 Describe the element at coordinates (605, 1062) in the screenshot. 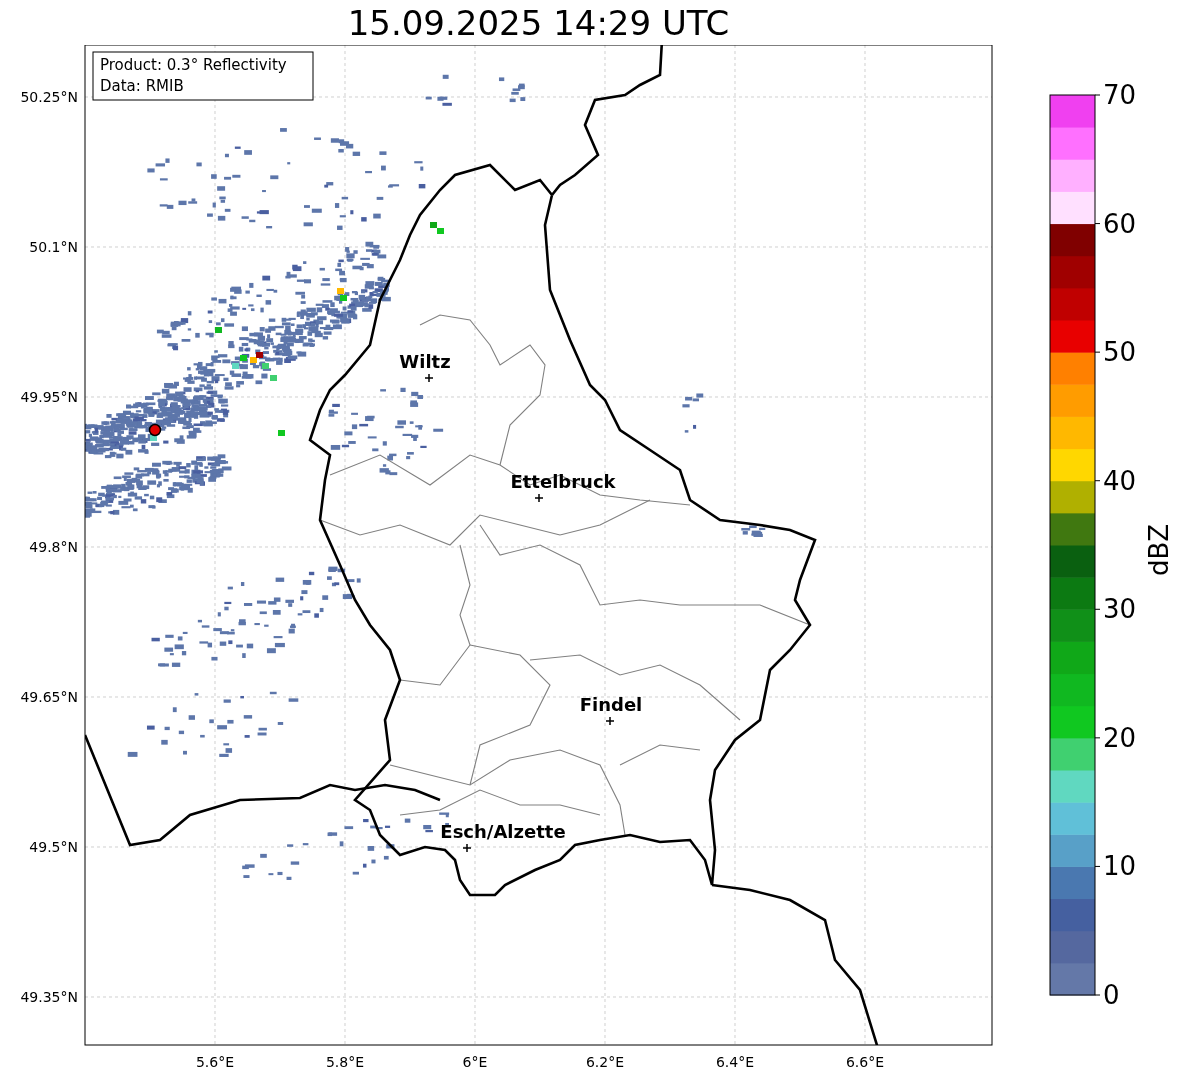

I see `longitude-tick-label: 6.2°E` at that location.